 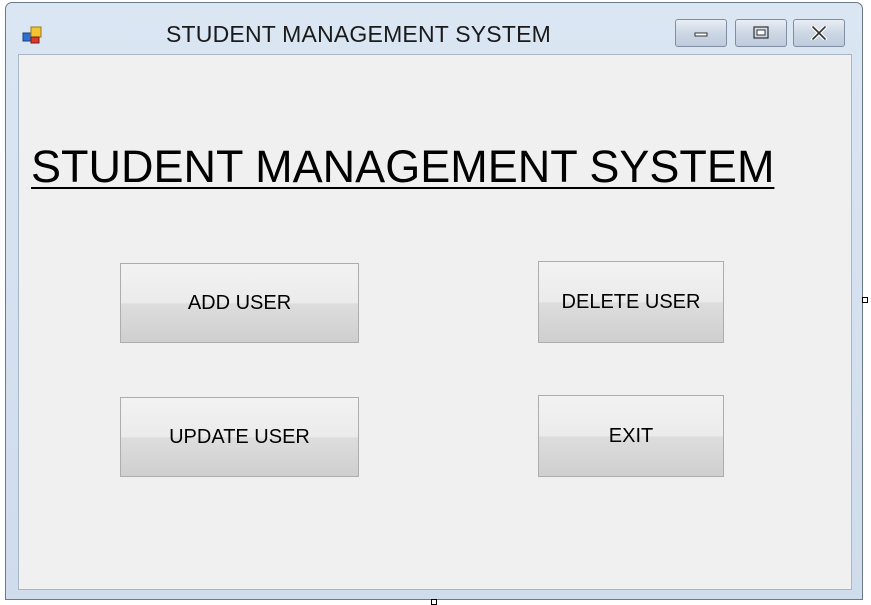 I want to click on title-bar: STUDENT MANAGEMENT SYSTEM, so click(x=434, y=29).